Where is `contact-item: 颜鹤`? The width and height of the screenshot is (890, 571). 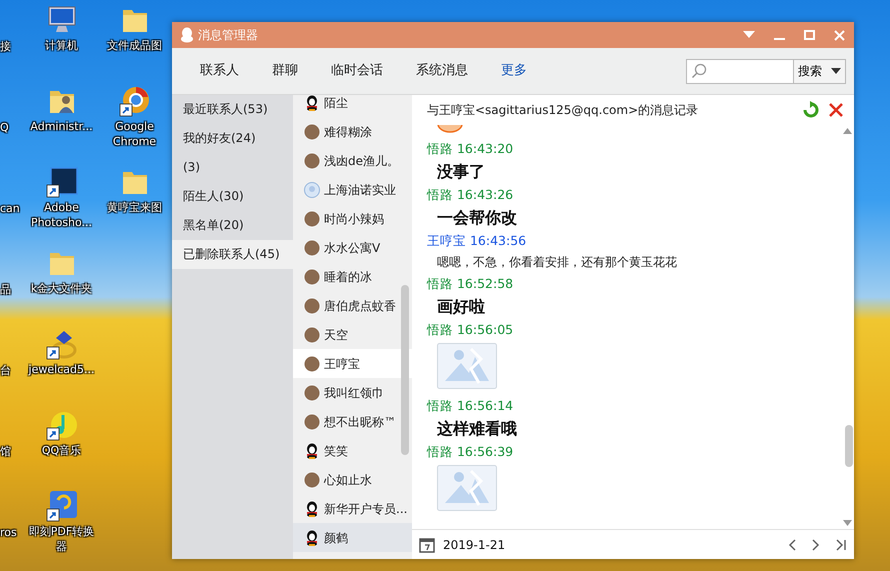
contact-item: 颜鹤 is located at coordinates (352, 537).